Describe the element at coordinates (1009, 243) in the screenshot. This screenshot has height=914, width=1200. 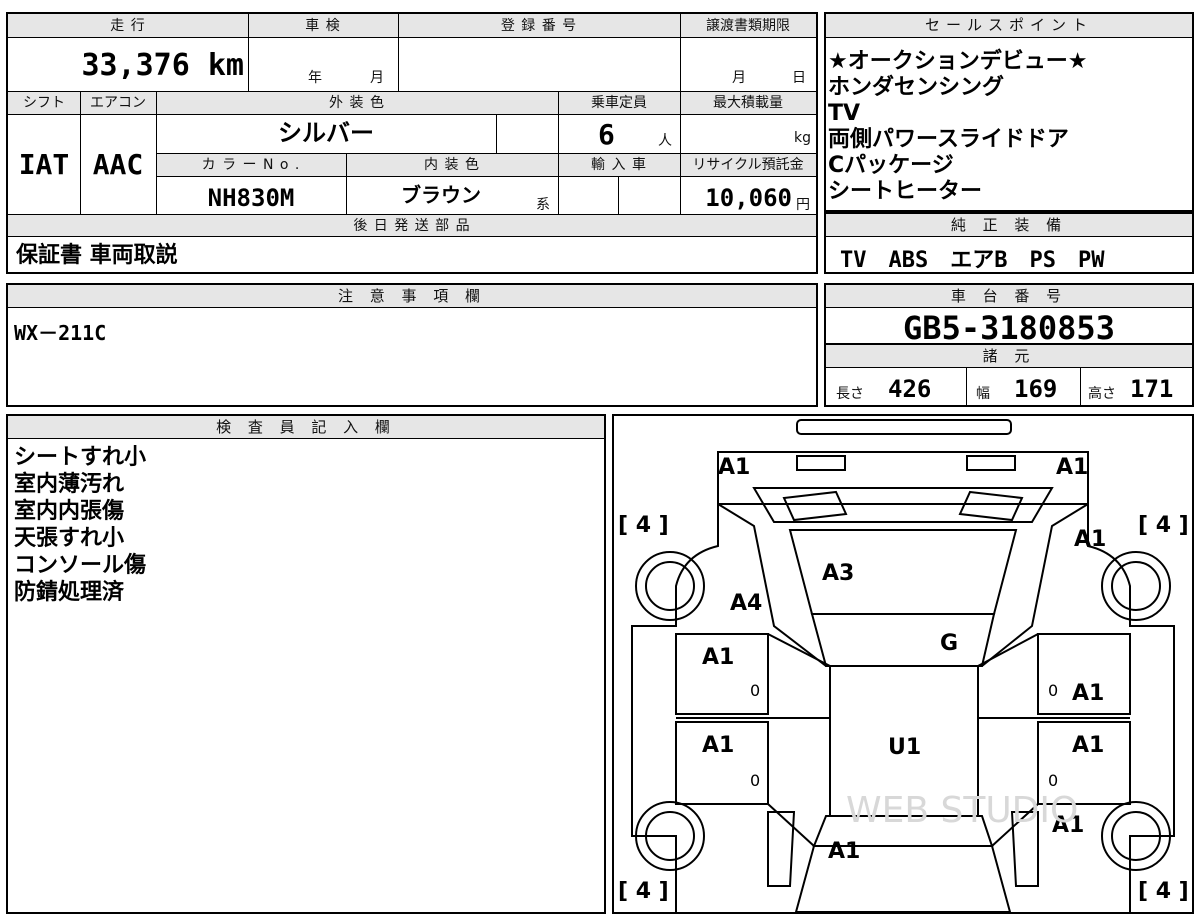
I see `genuine-equipment-panel: 純 正 装 備 TV ABS エアB PS PW` at that location.